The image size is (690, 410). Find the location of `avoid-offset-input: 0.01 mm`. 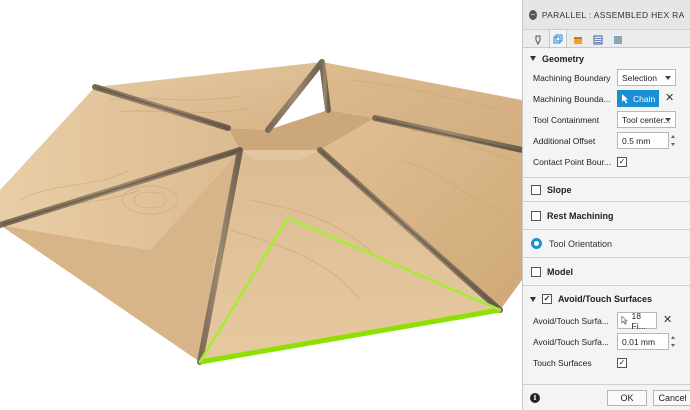

avoid-offset-input: 0.01 mm is located at coordinates (643, 341).